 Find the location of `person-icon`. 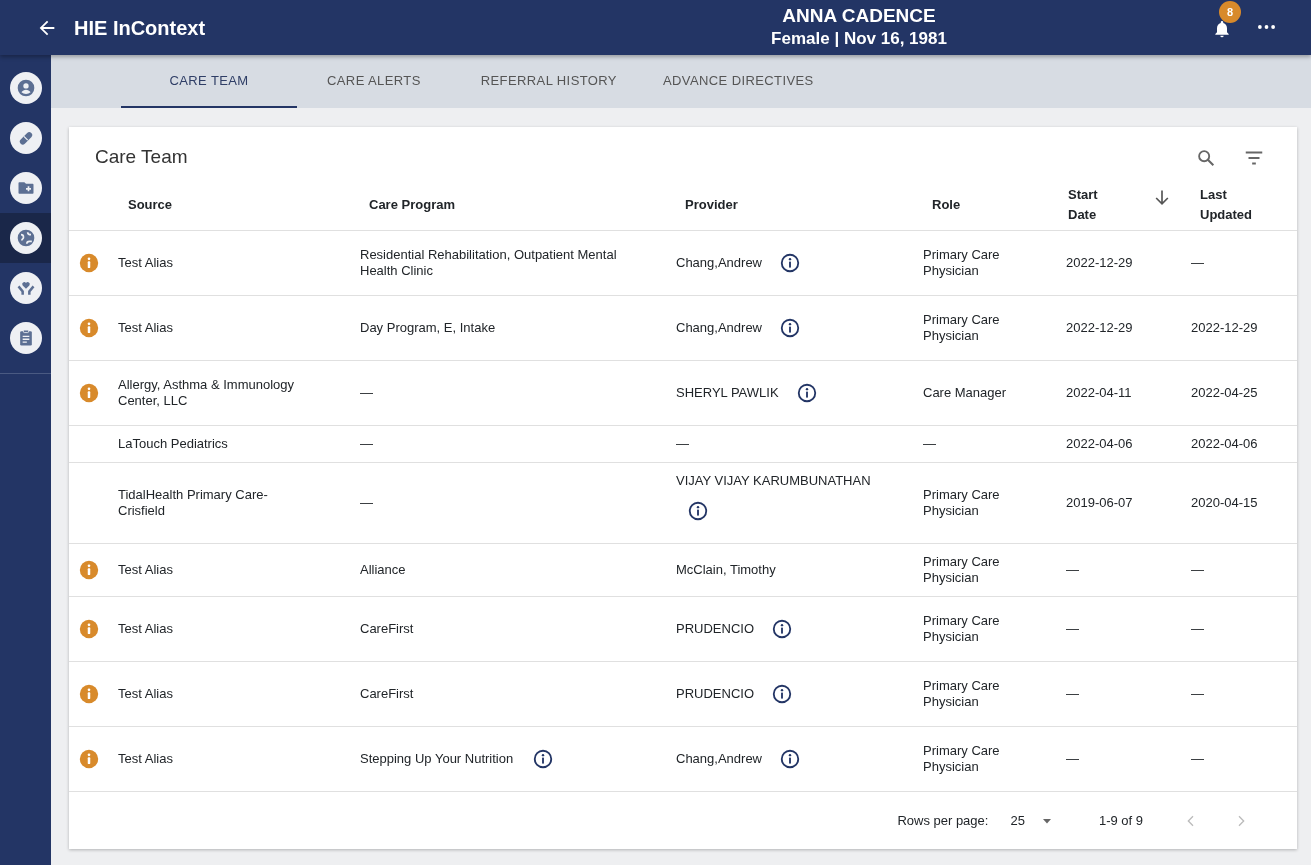

person-icon is located at coordinates (25, 88).